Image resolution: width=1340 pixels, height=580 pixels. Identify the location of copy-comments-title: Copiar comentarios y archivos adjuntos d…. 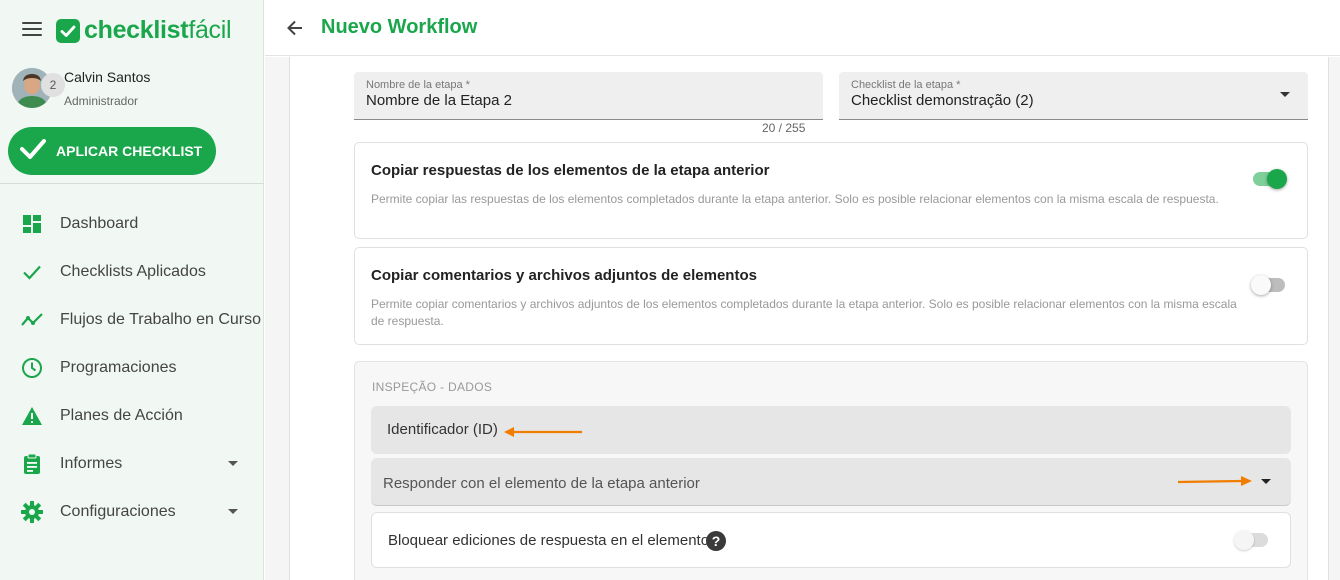
(564, 275).